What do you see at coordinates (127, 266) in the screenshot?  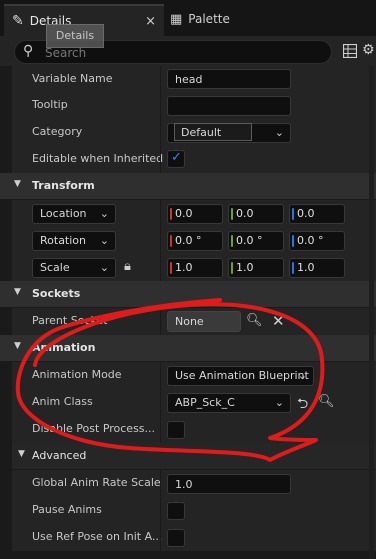 I see `lock-icon: 🔒︎` at bounding box center [127, 266].